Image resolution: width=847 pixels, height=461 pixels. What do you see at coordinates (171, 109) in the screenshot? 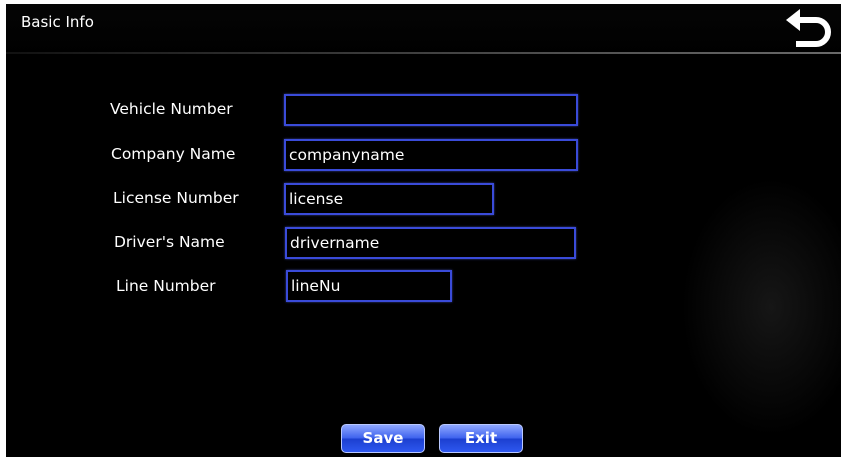
I see `vehicle-number-label: Vehicle Number` at bounding box center [171, 109].